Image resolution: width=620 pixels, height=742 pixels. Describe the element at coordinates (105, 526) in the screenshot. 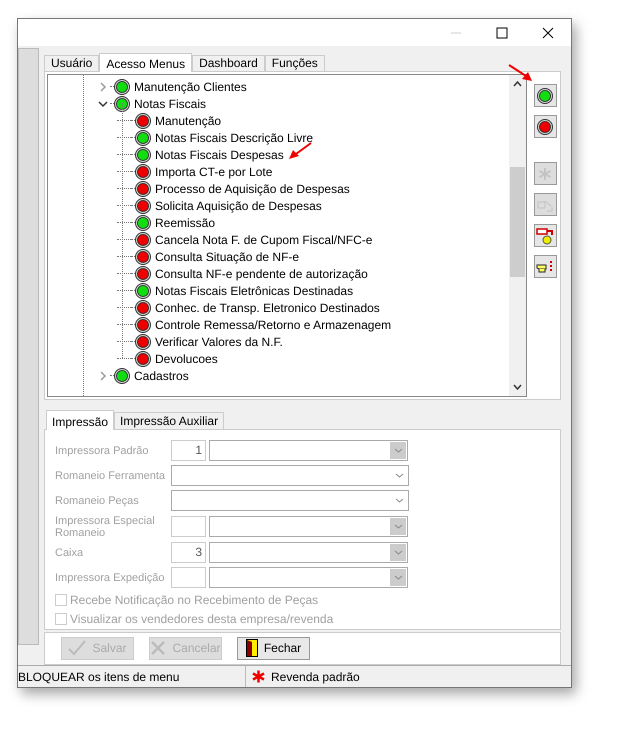

I see `field-label: Impressora Especial Romaneio` at that location.